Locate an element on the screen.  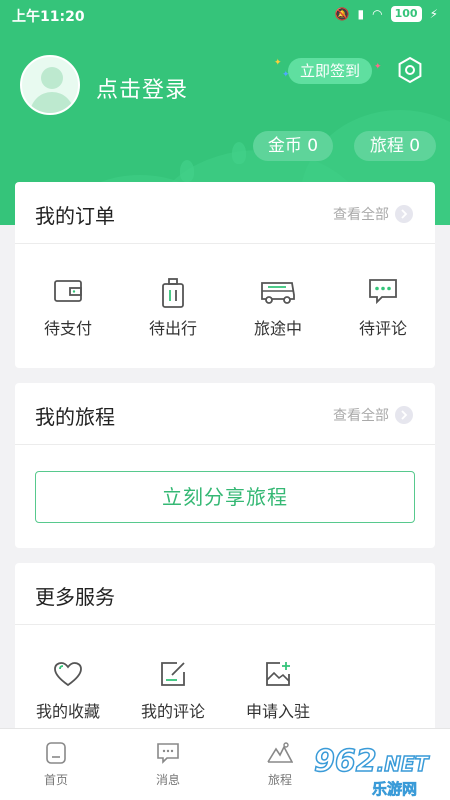
trips-label: 旅程 is located at coordinates (386, 146).